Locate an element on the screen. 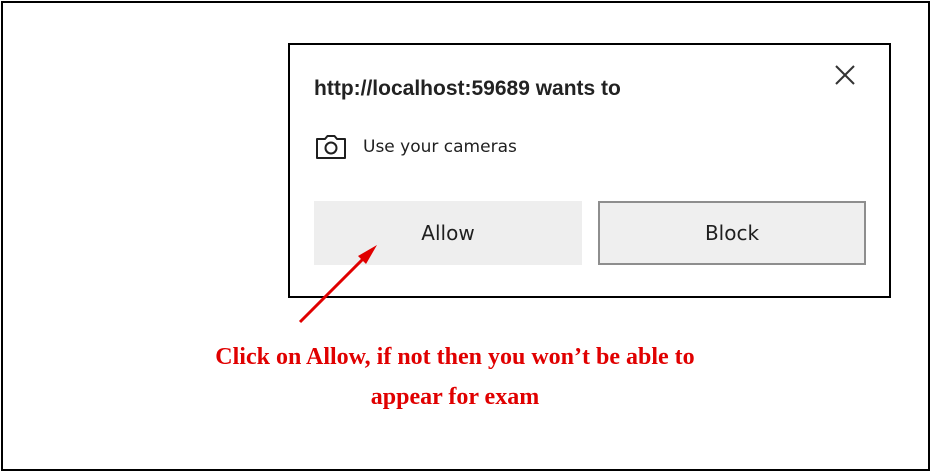 The width and height of the screenshot is (934, 471). close-icon is located at coordinates (845, 75).